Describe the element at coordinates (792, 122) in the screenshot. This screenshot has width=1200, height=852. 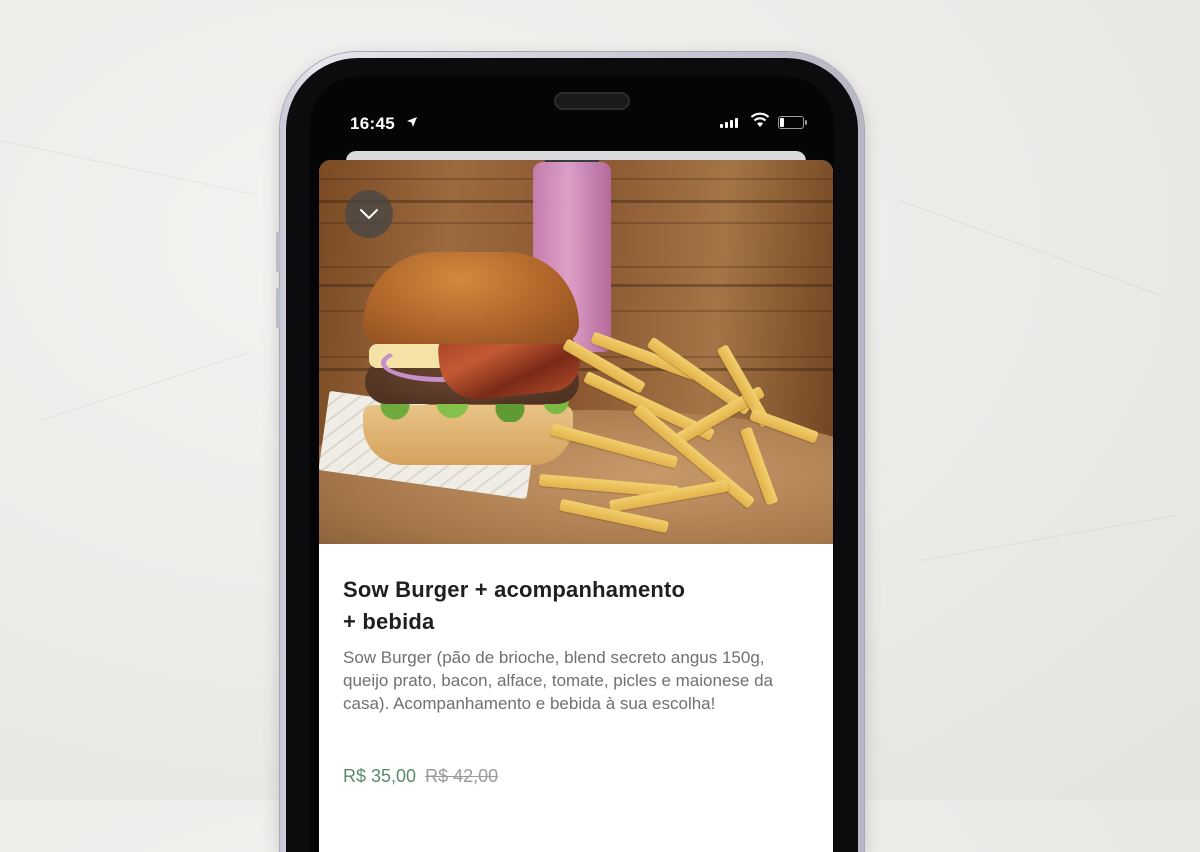
I see `battery-icon` at that location.